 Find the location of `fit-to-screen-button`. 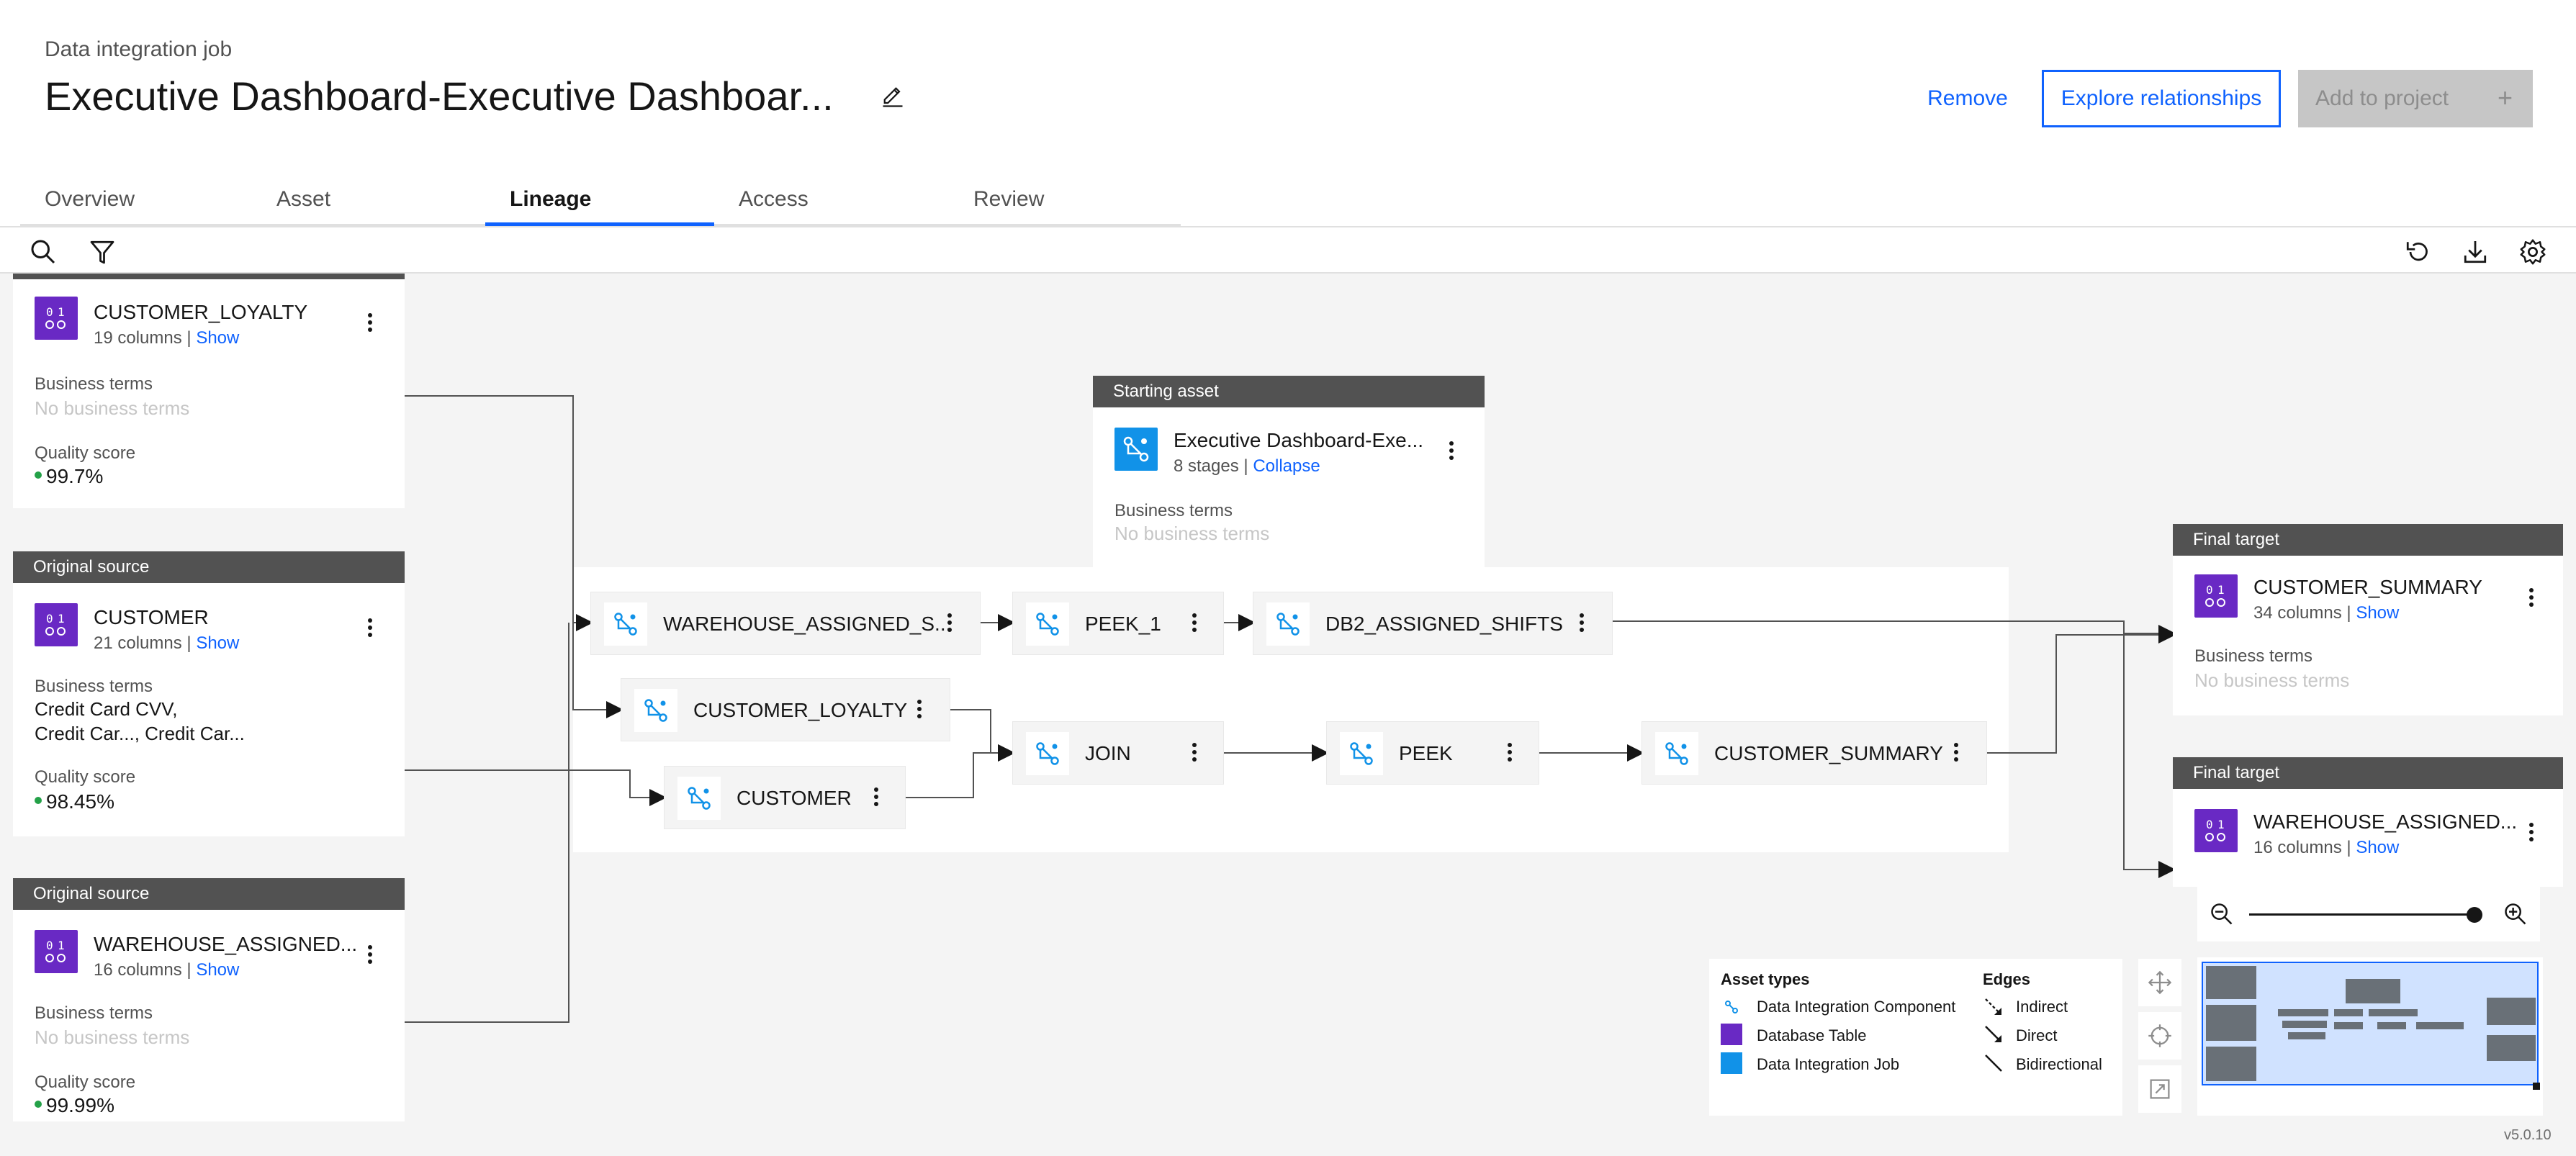

fit-to-screen-button is located at coordinates (2159, 1089).